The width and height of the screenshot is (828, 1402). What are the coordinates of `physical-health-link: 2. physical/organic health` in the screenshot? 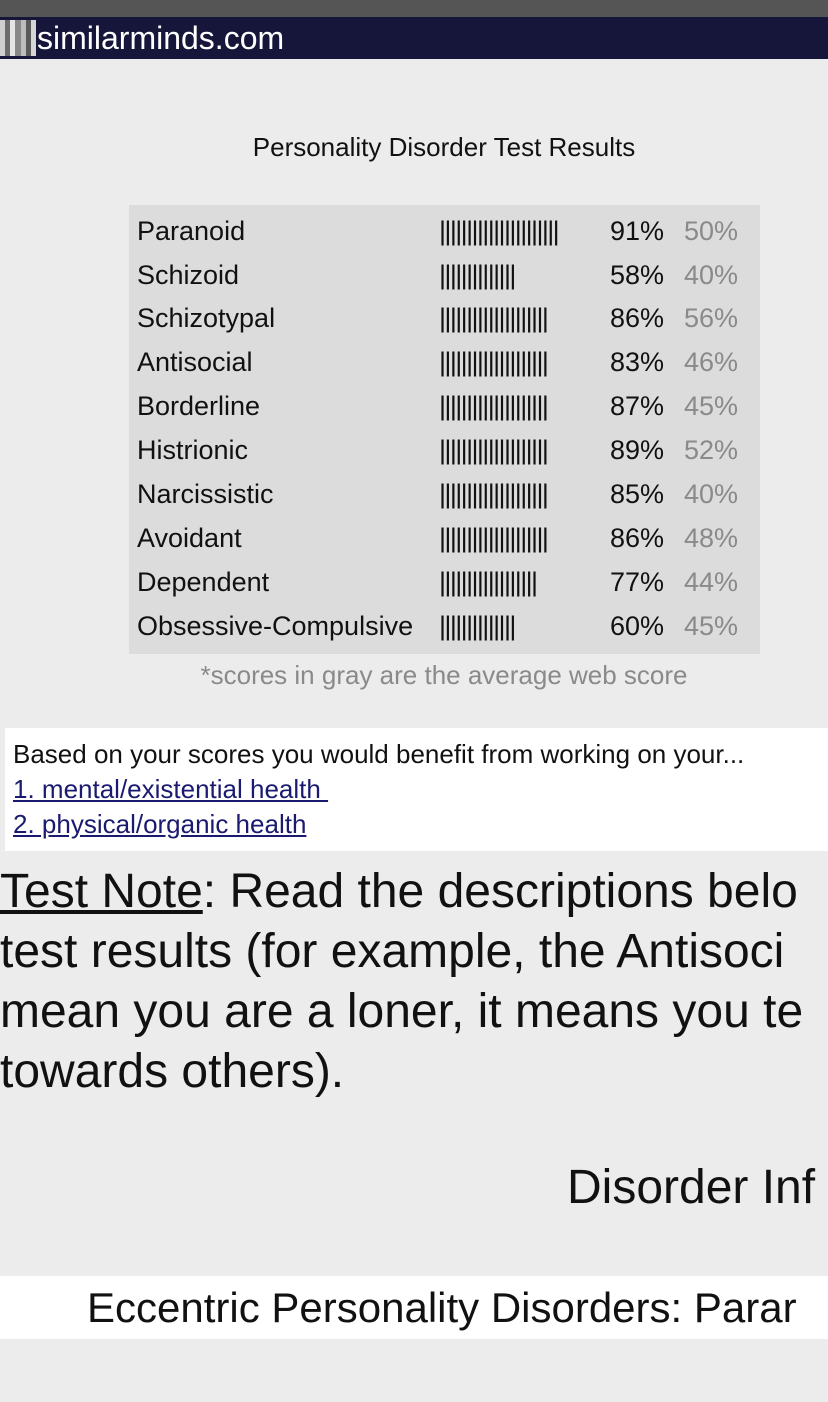 It's located at (159, 824).